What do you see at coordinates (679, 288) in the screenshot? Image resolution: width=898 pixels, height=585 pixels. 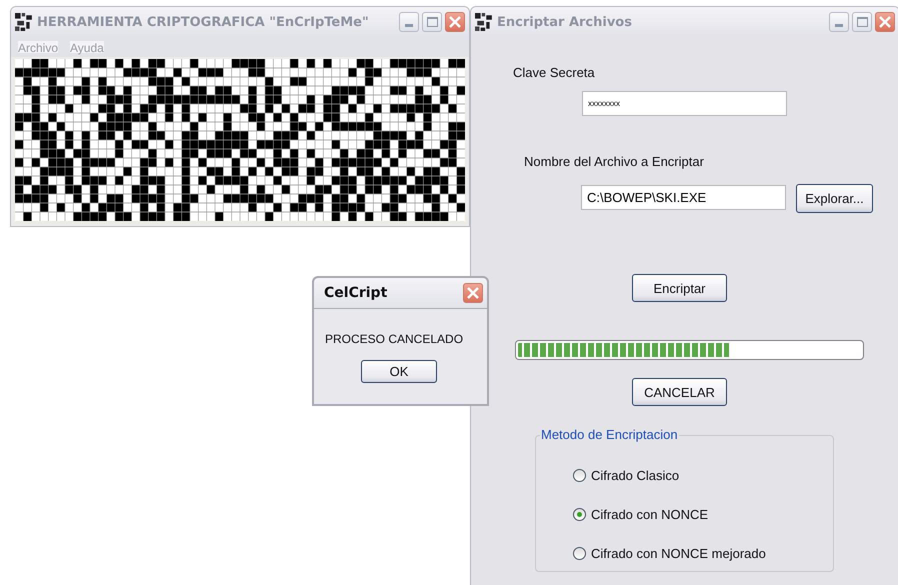 I see `encrypt-button: Encriptar` at bounding box center [679, 288].